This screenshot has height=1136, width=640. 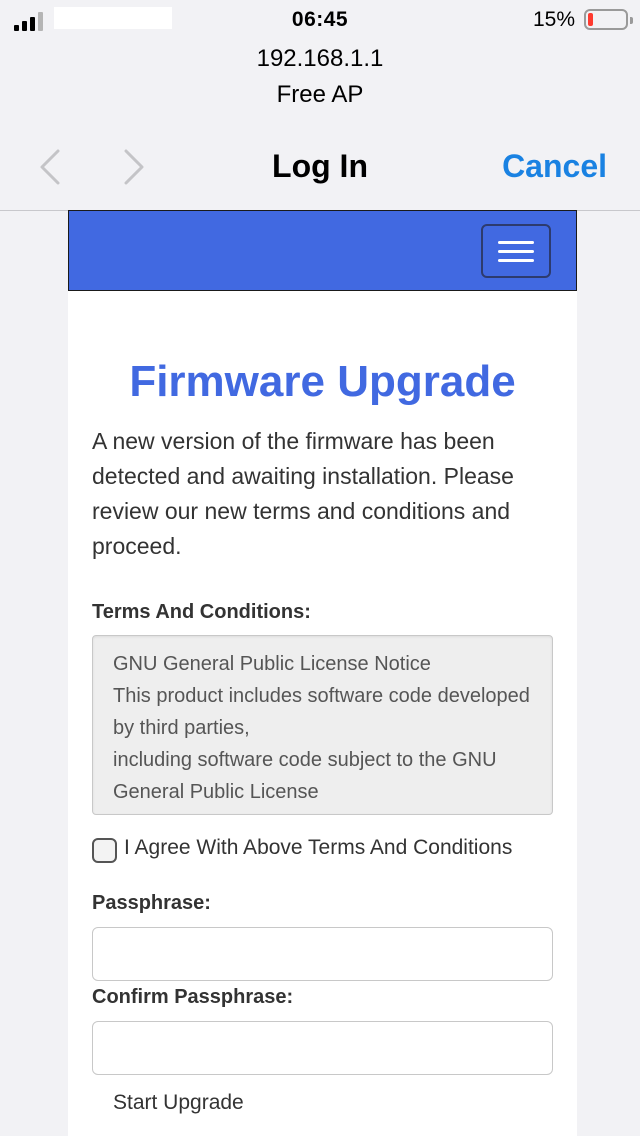 I want to click on hamburger-menu-icon, so click(x=516, y=251).